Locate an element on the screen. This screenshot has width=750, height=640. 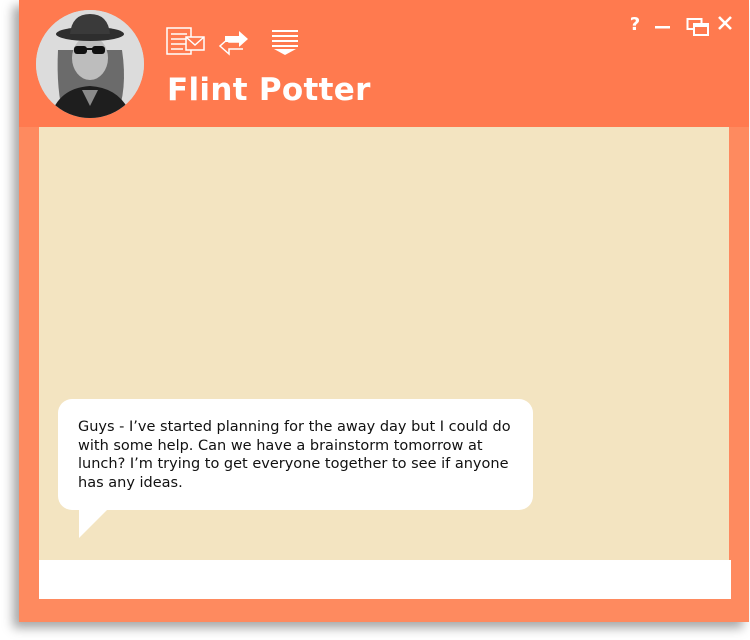
transfer-icon is located at coordinates (234, 44).